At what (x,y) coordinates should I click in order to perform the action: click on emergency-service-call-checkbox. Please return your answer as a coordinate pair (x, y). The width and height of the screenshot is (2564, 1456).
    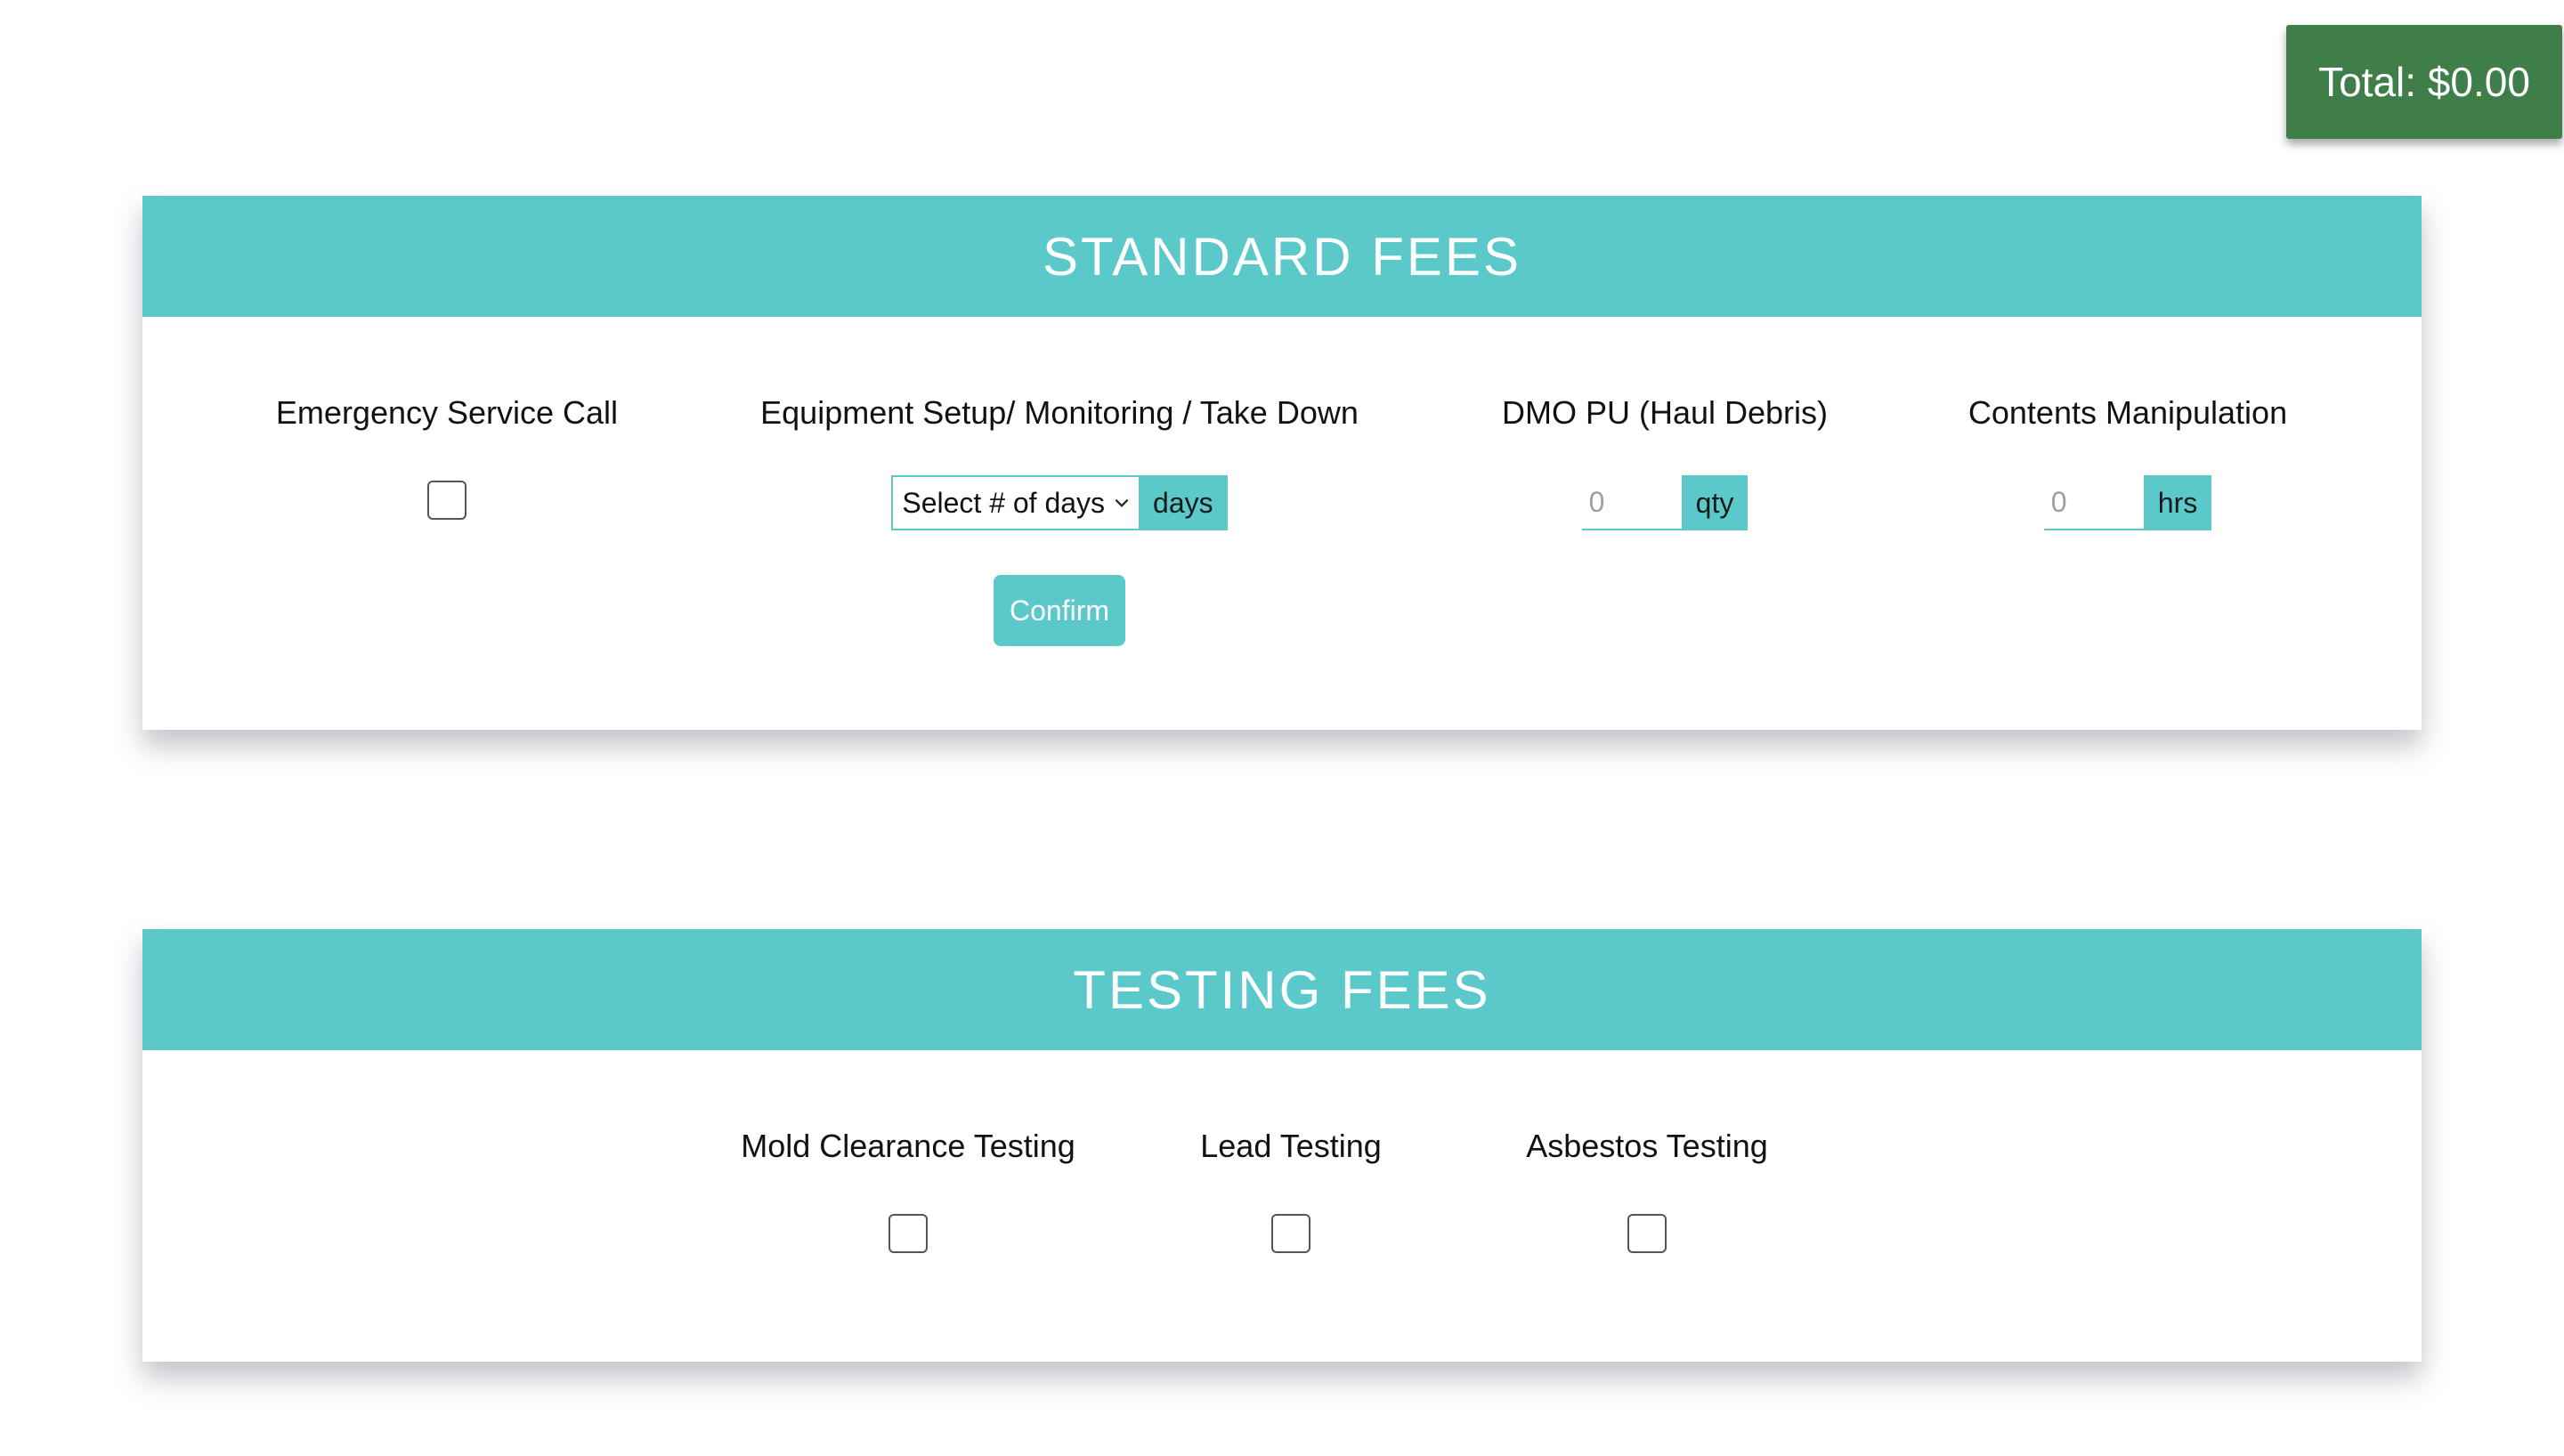
    Looking at the image, I should click on (447, 500).